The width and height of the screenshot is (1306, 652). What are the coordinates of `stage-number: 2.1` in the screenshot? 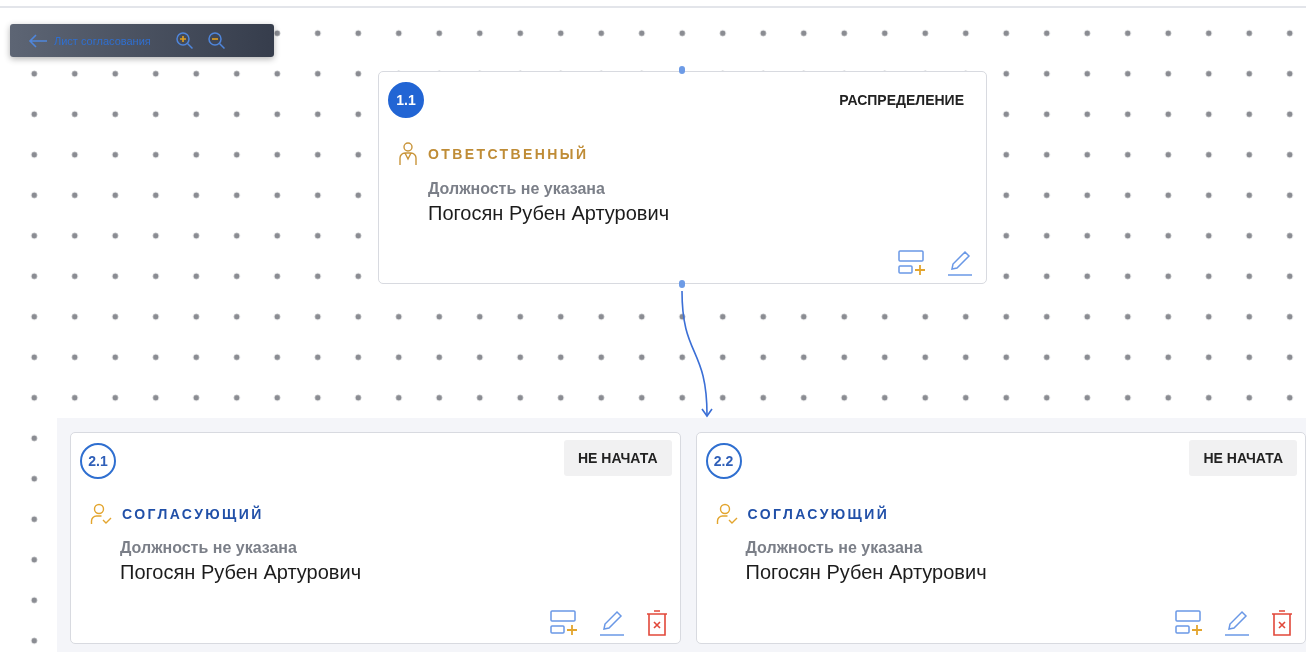 It's located at (98, 461).